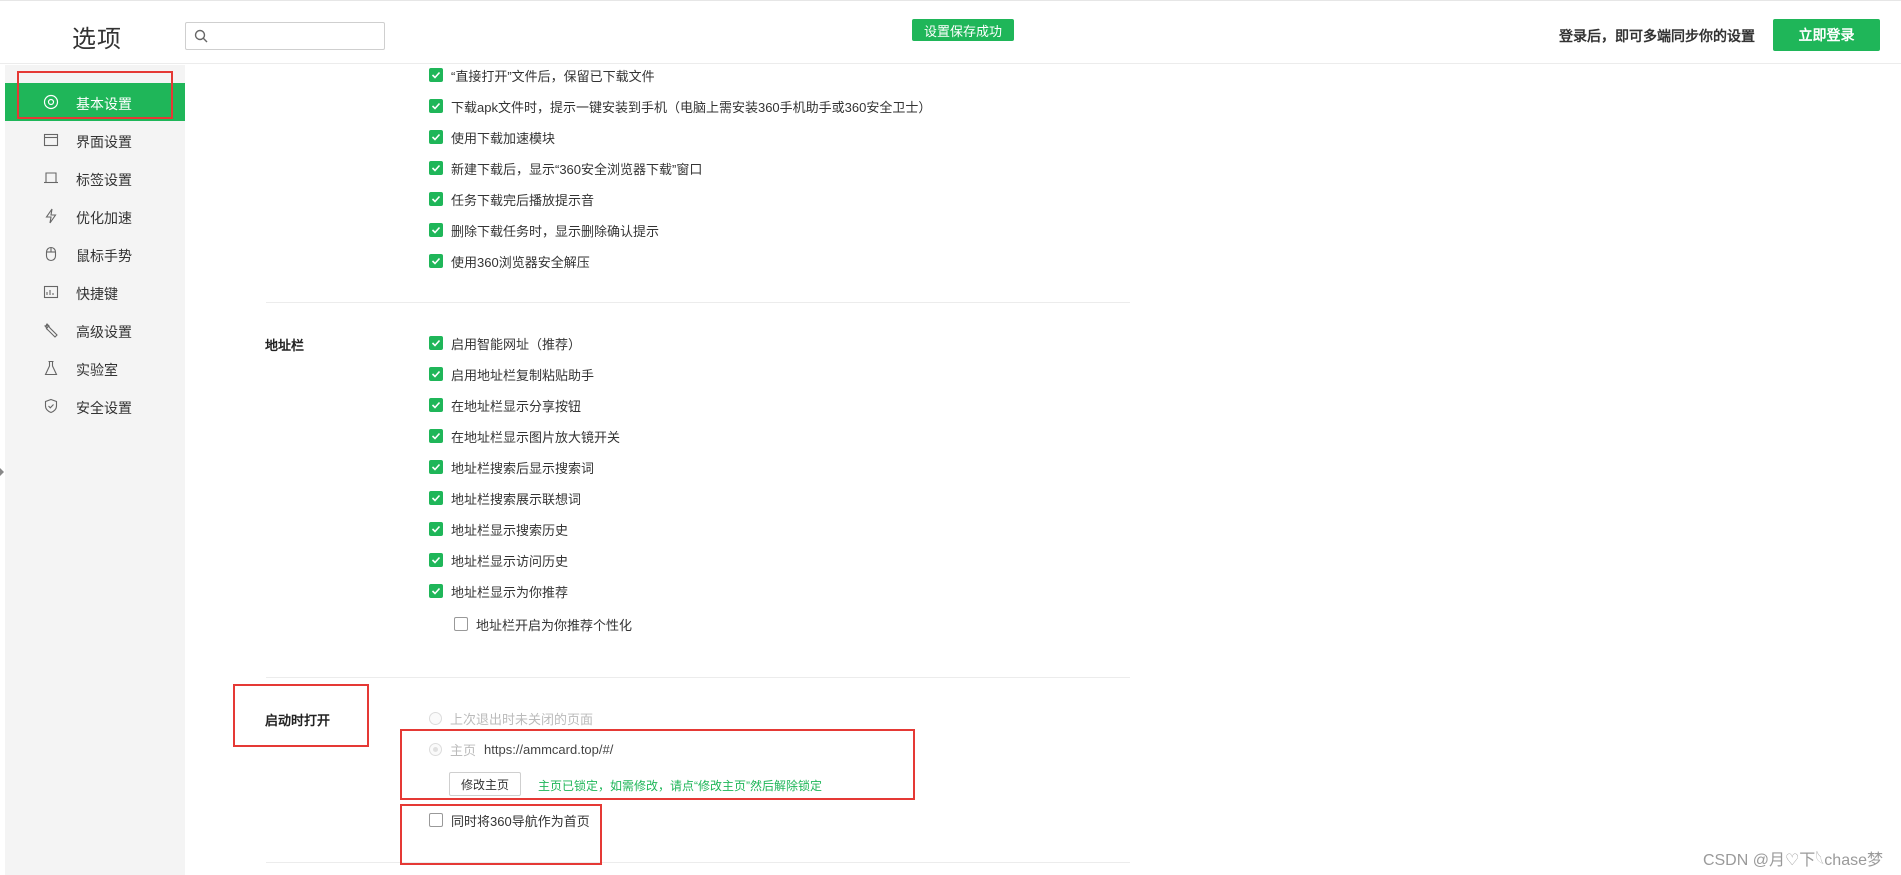  Describe the element at coordinates (51, 140) in the screenshot. I see `window-layout-icon` at that location.